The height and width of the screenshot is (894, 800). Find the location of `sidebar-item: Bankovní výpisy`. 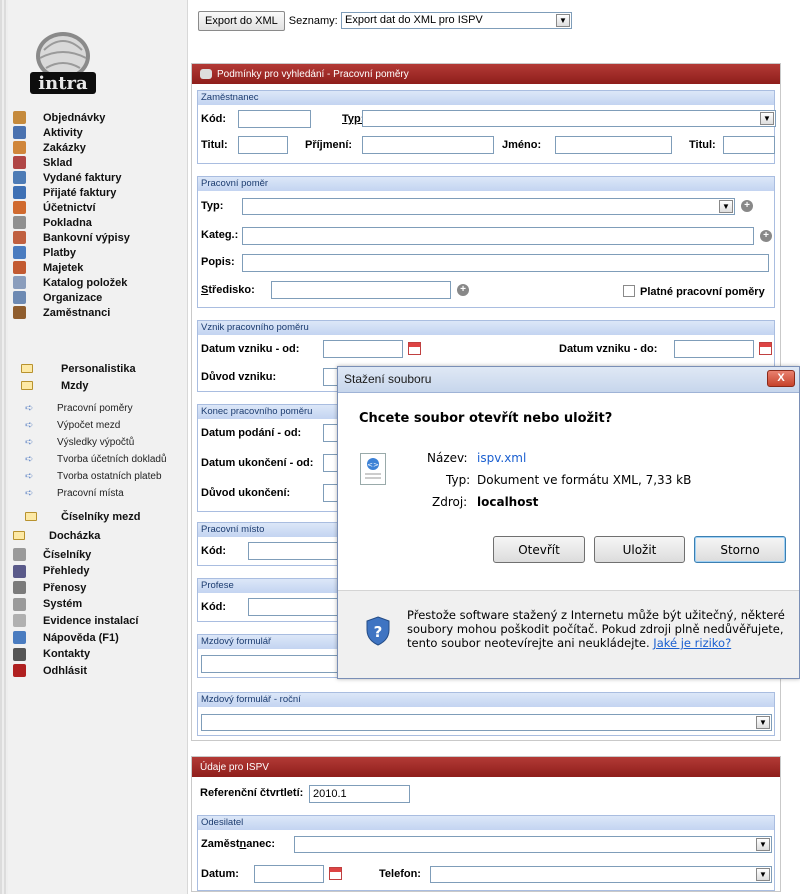

sidebar-item: Bankovní výpisy is located at coordinates (71, 237).